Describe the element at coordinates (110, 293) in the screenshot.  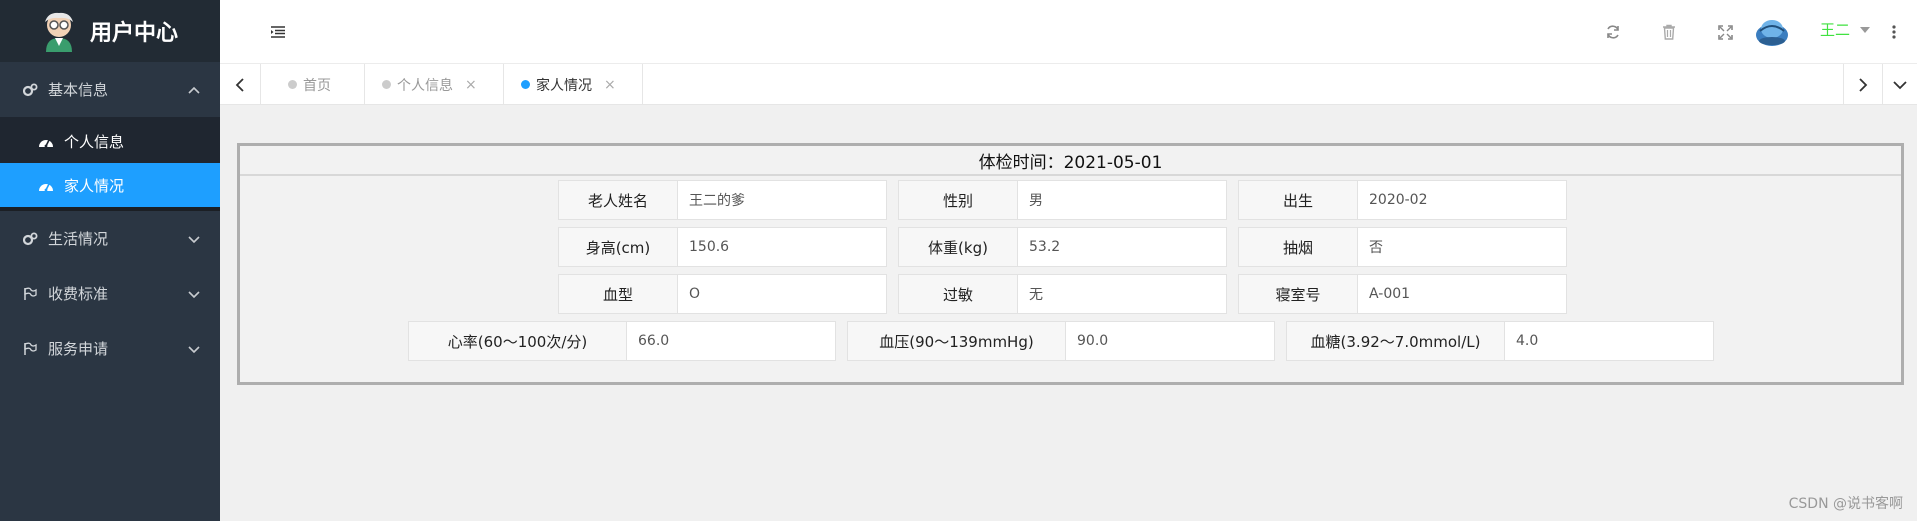
I see `menu-fee-standard: 收费标准` at that location.